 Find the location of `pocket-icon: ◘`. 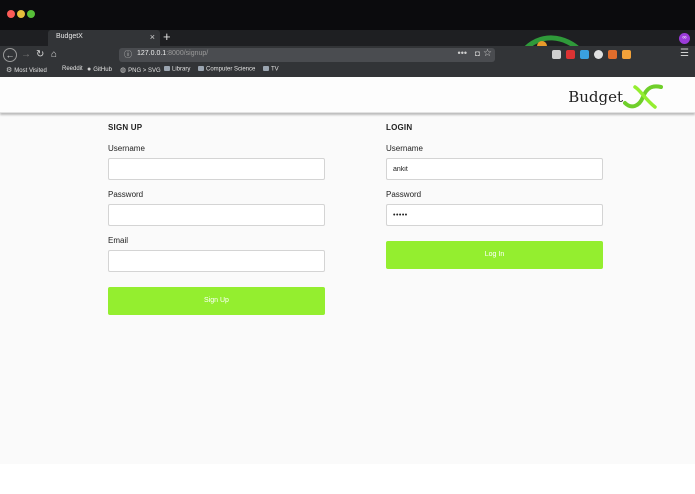

pocket-icon: ◘ is located at coordinates (477, 53).